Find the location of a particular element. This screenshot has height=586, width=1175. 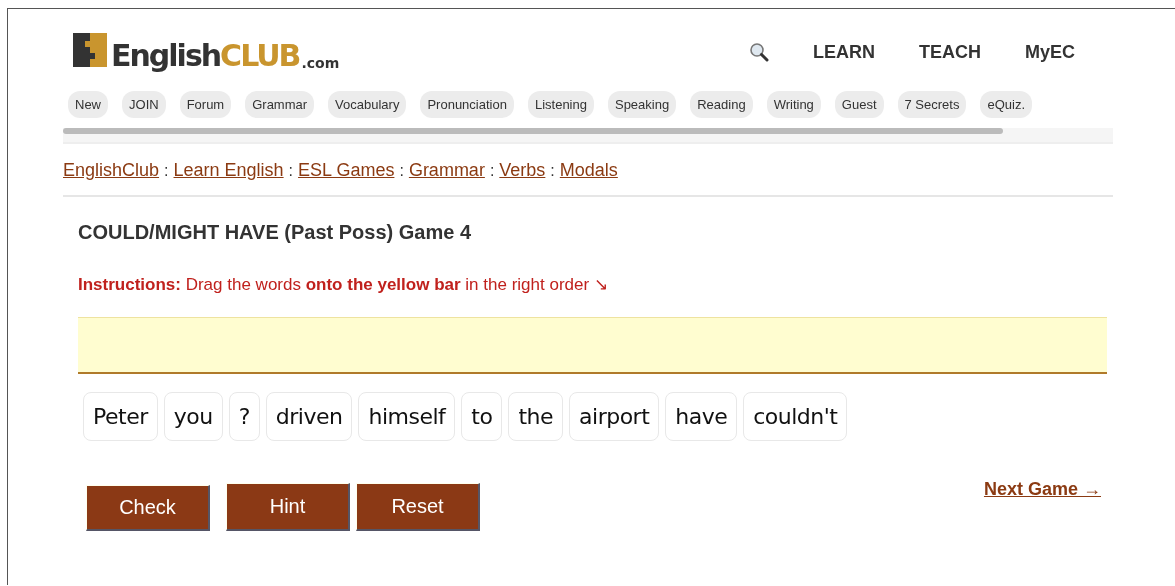

word-tile: ? is located at coordinates (244, 416).